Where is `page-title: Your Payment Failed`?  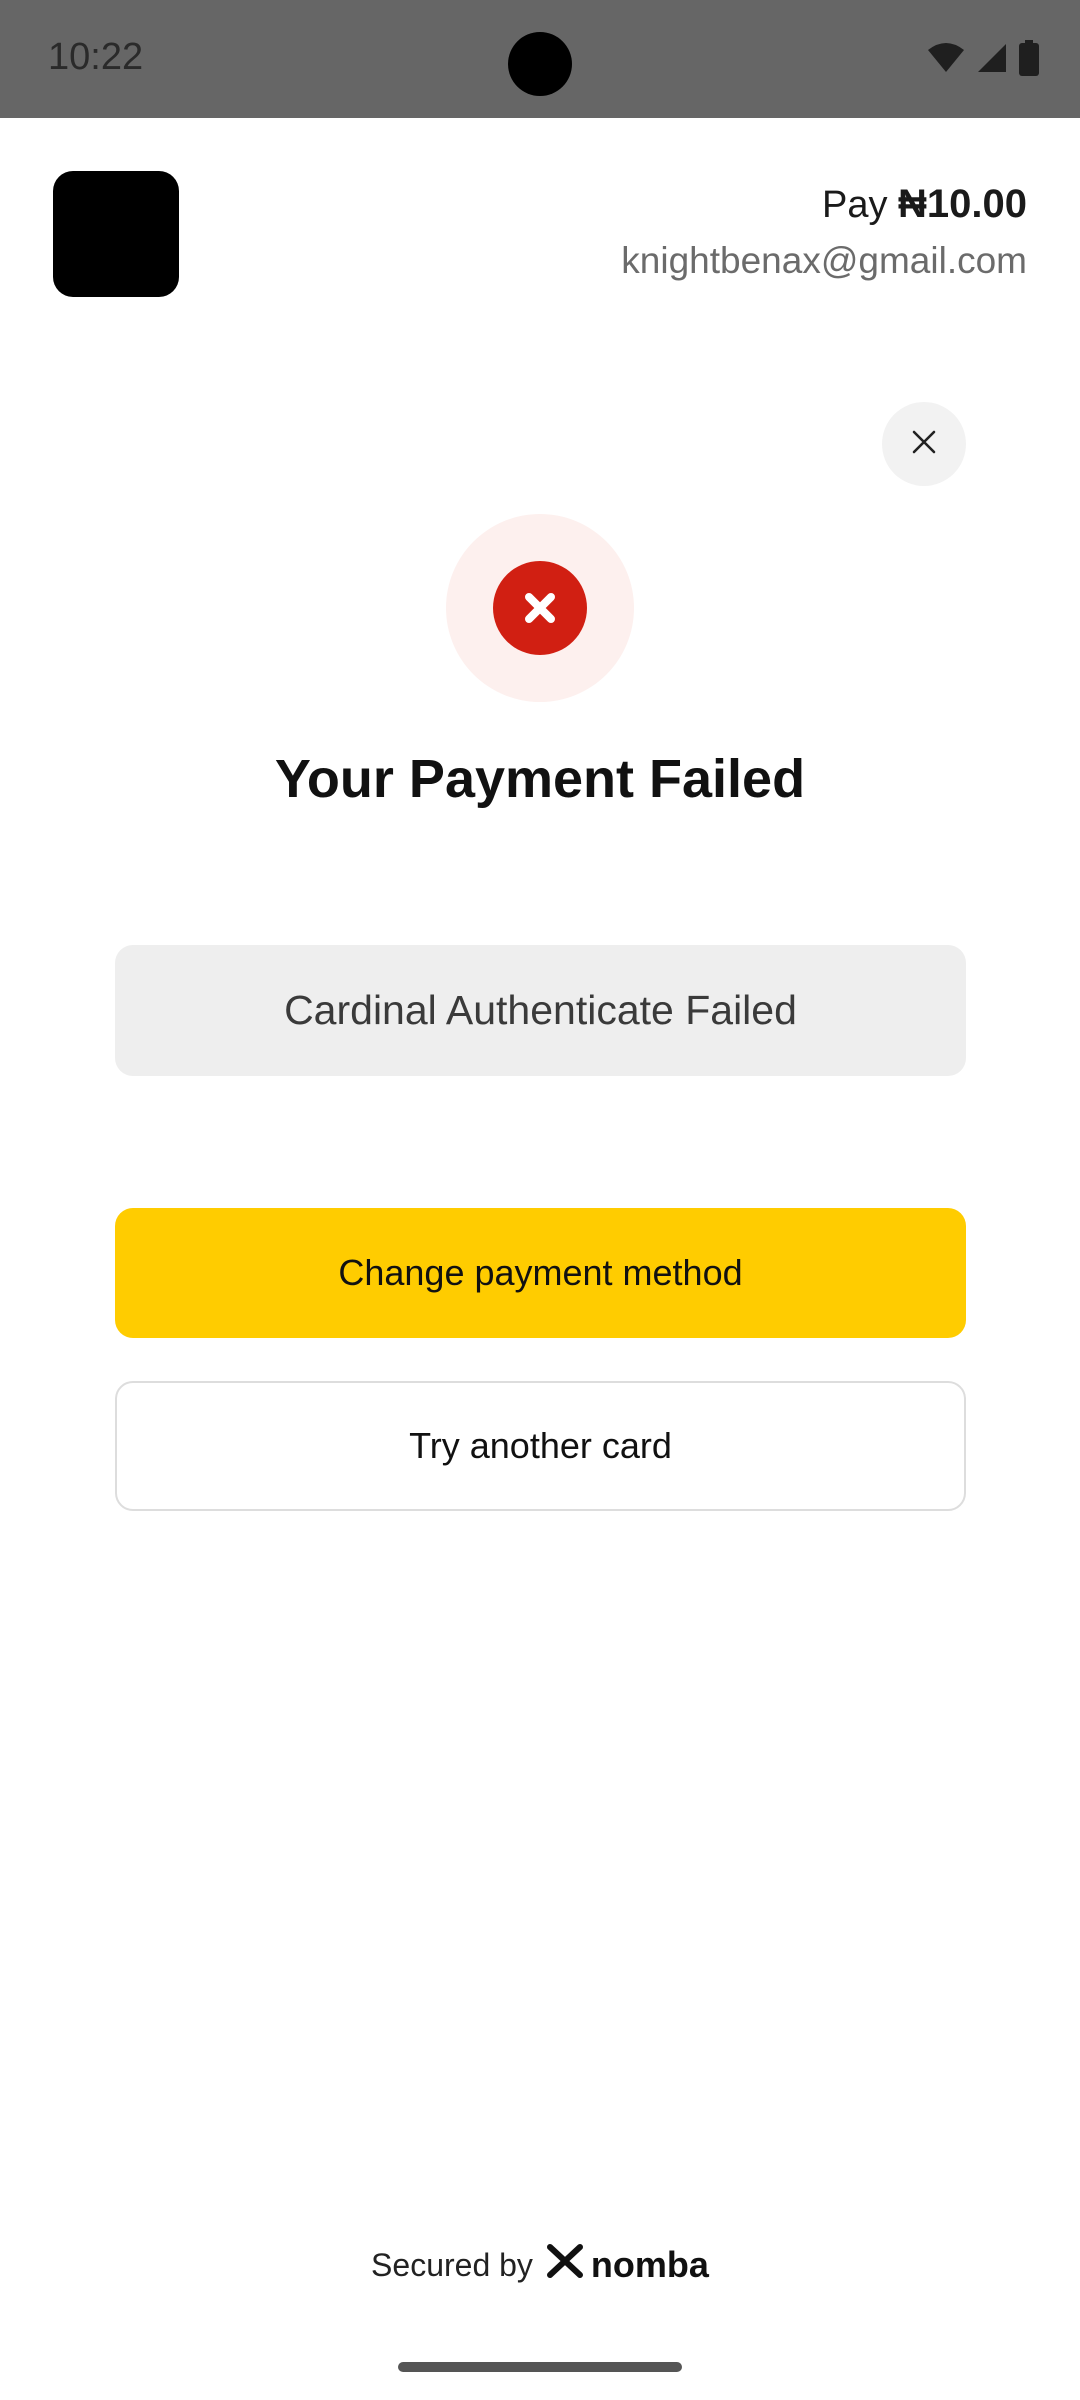 page-title: Your Payment Failed is located at coordinates (540, 779).